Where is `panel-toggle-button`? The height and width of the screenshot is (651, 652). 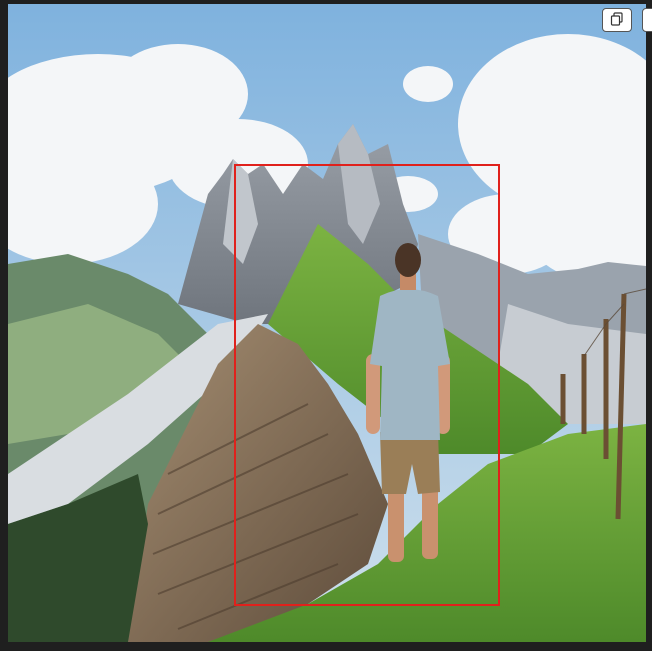
panel-toggle-button is located at coordinates (647, 20).